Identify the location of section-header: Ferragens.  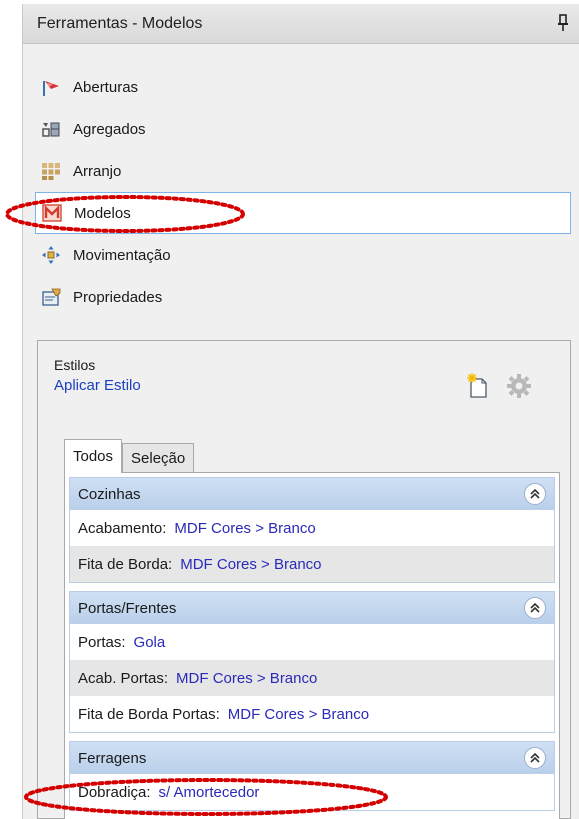
(312, 758).